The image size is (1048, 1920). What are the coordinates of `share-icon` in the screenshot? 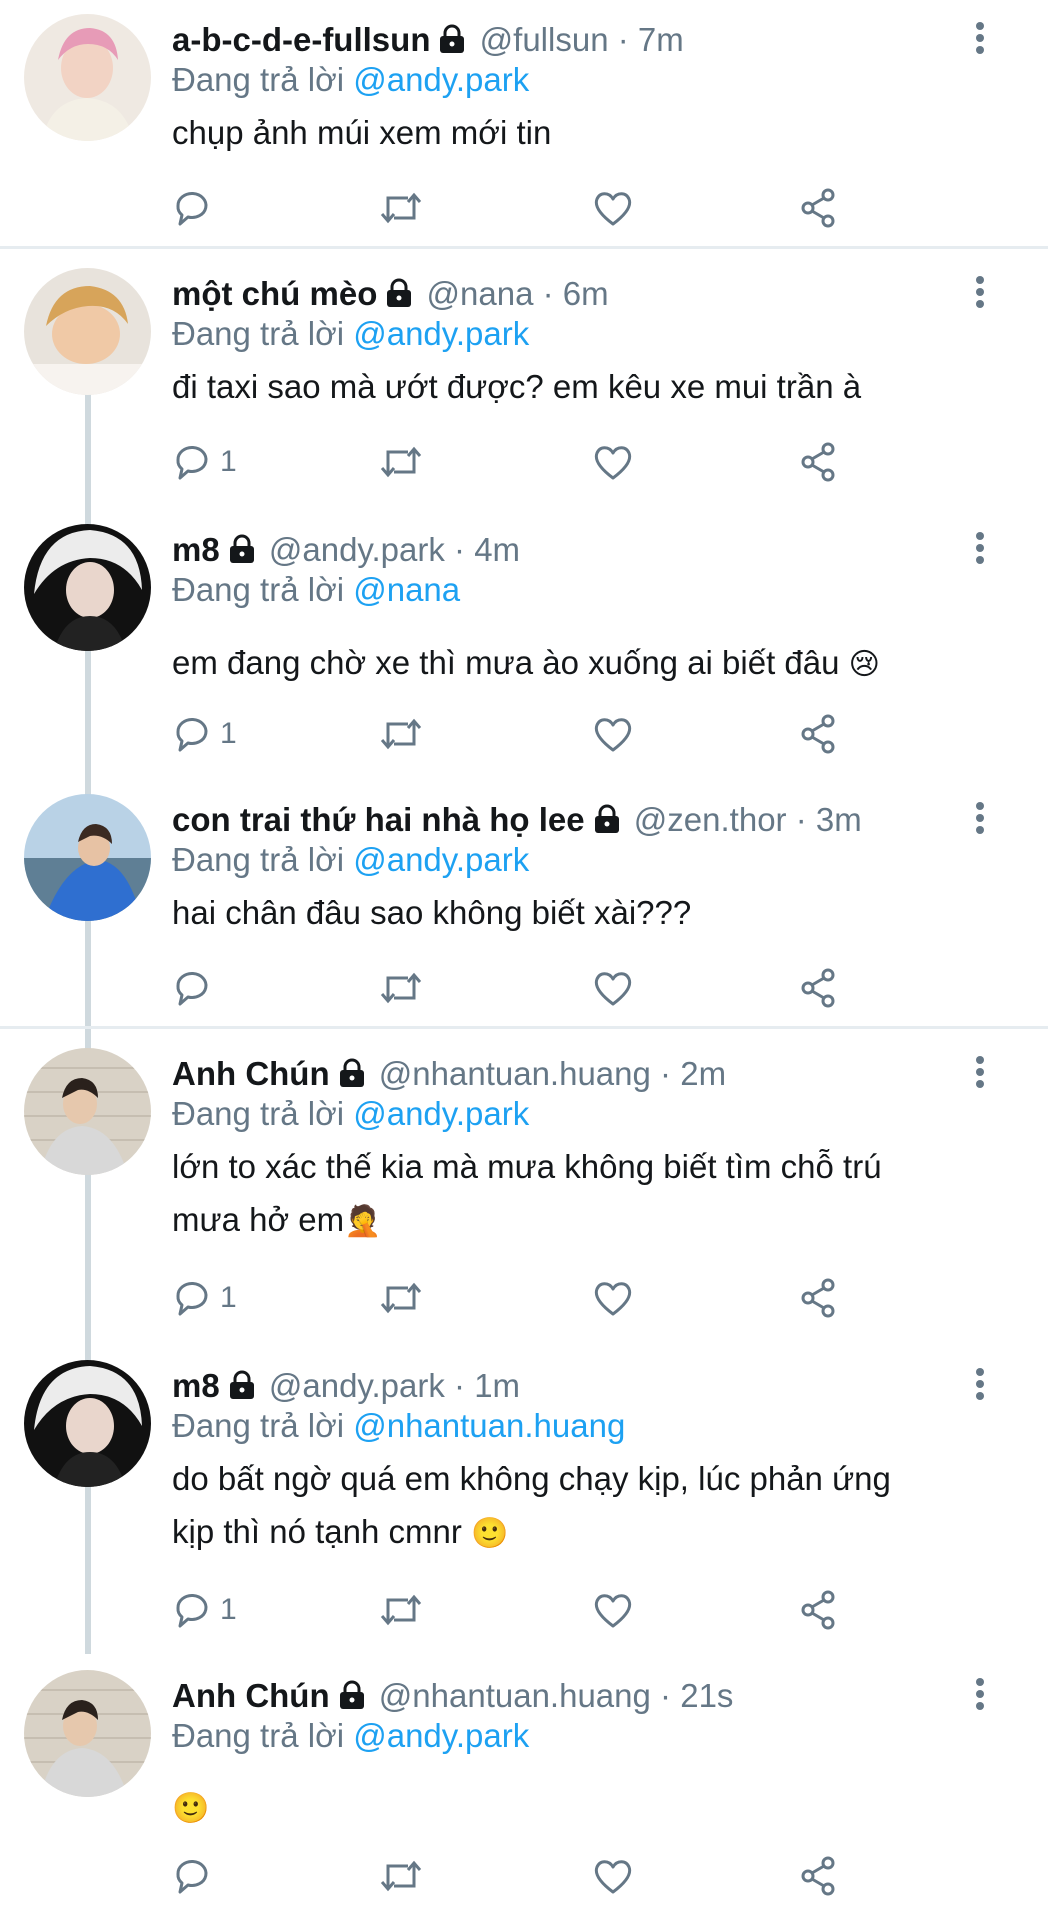 It's located at (818, 1610).